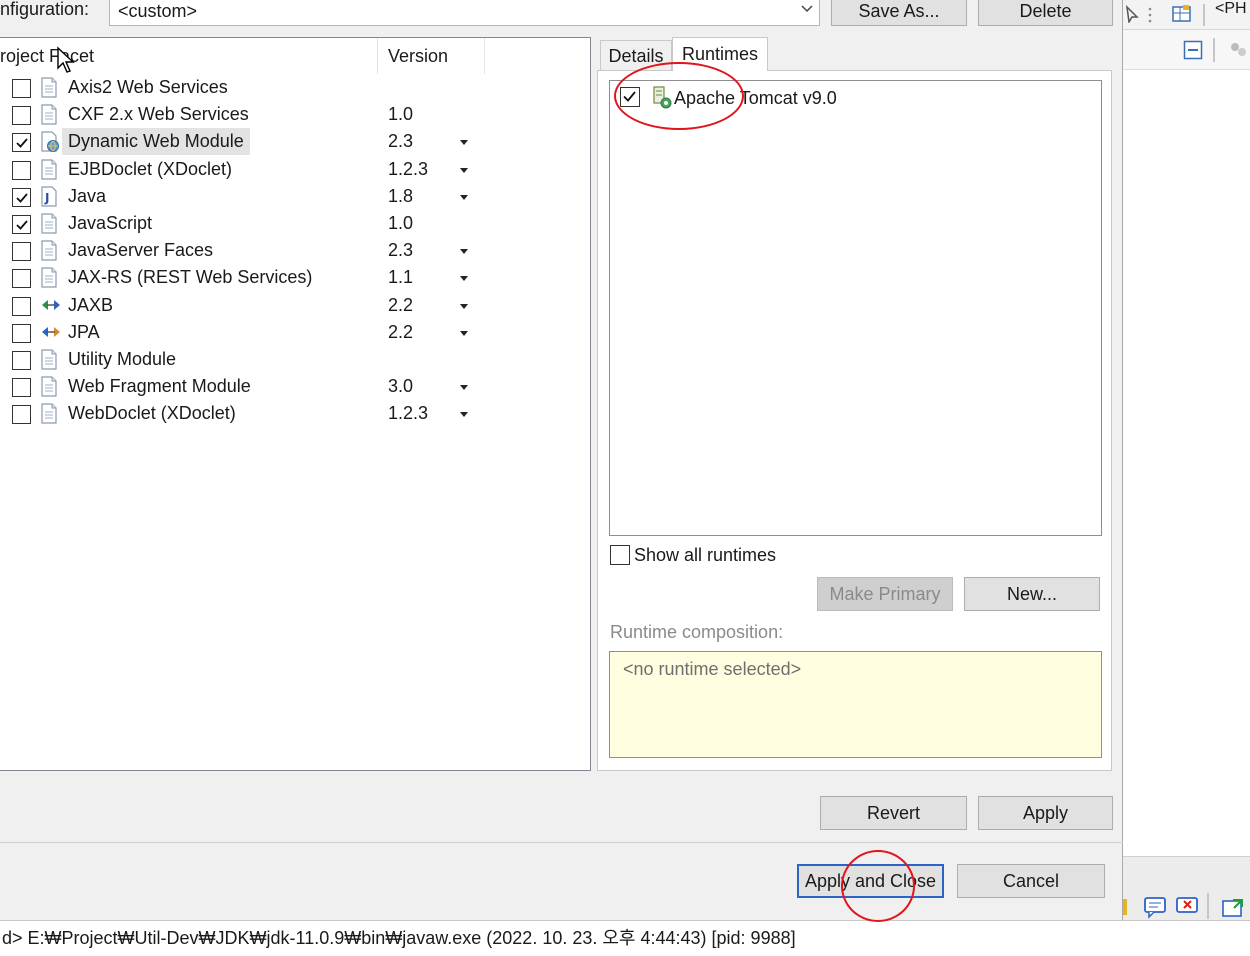 The image size is (1250, 956). What do you see at coordinates (295, 87) in the screenshot?
I see `table-row: Axis2 Web Services` at bounding box center [295, 87].